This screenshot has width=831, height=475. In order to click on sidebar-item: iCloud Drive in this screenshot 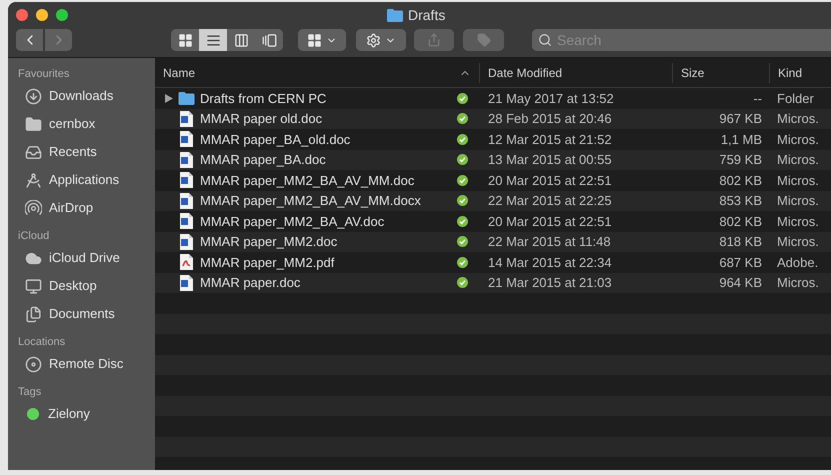, I will do `click(86, 258)`.